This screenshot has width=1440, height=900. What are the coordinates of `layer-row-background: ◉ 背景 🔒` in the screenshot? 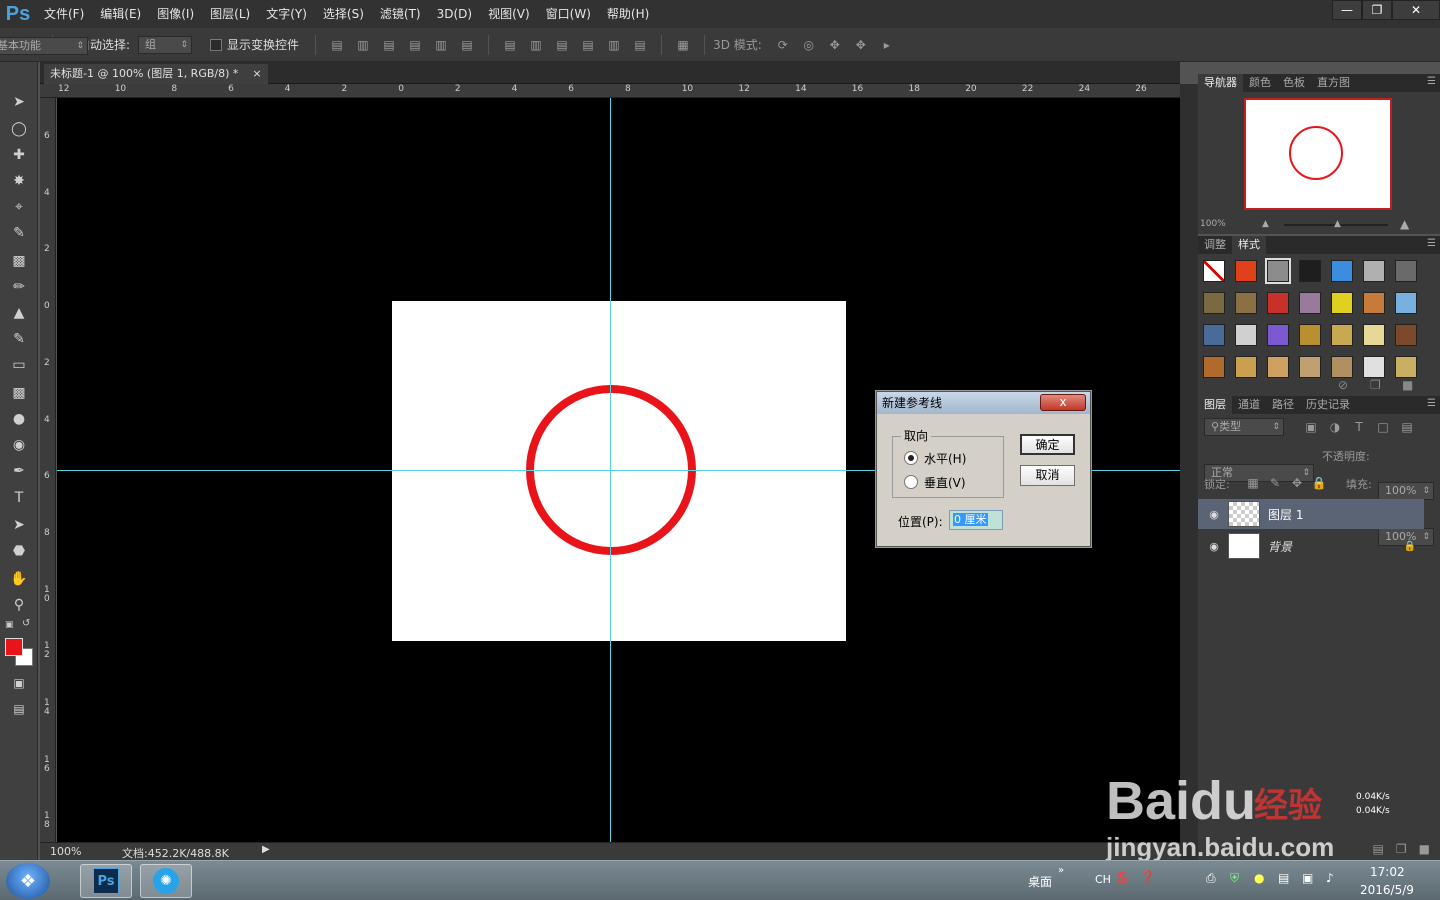 It's located at (1311, 546).